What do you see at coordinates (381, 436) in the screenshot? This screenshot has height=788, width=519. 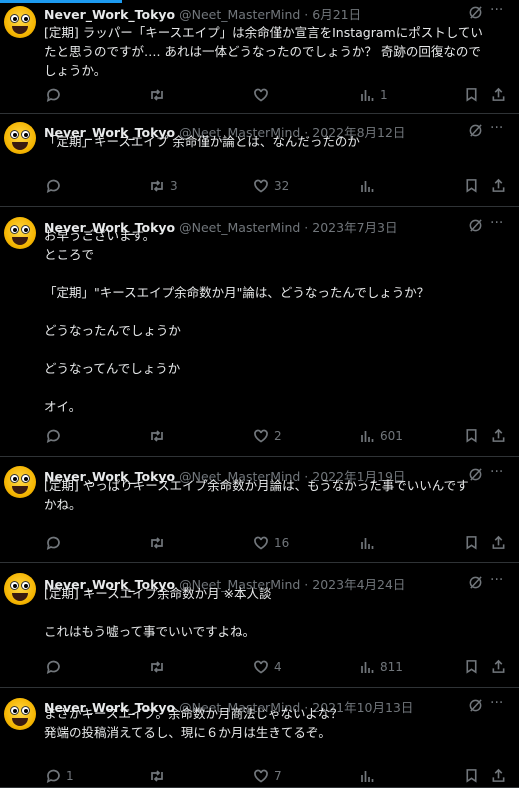 I see `views-button: 601` at bounding box center [381, 436].